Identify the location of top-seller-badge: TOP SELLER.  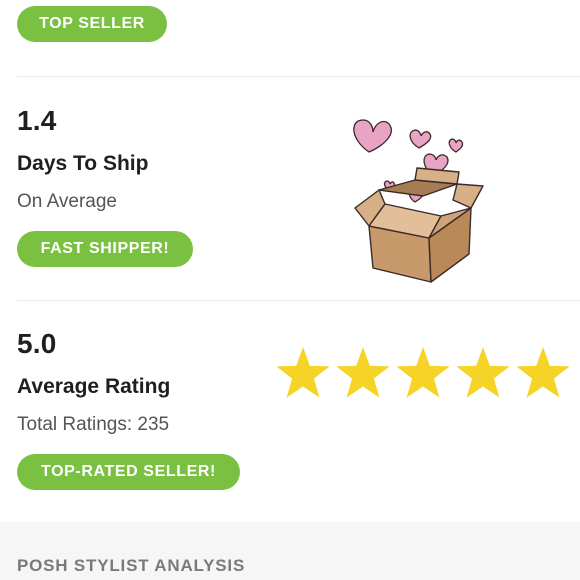
(92, 24).